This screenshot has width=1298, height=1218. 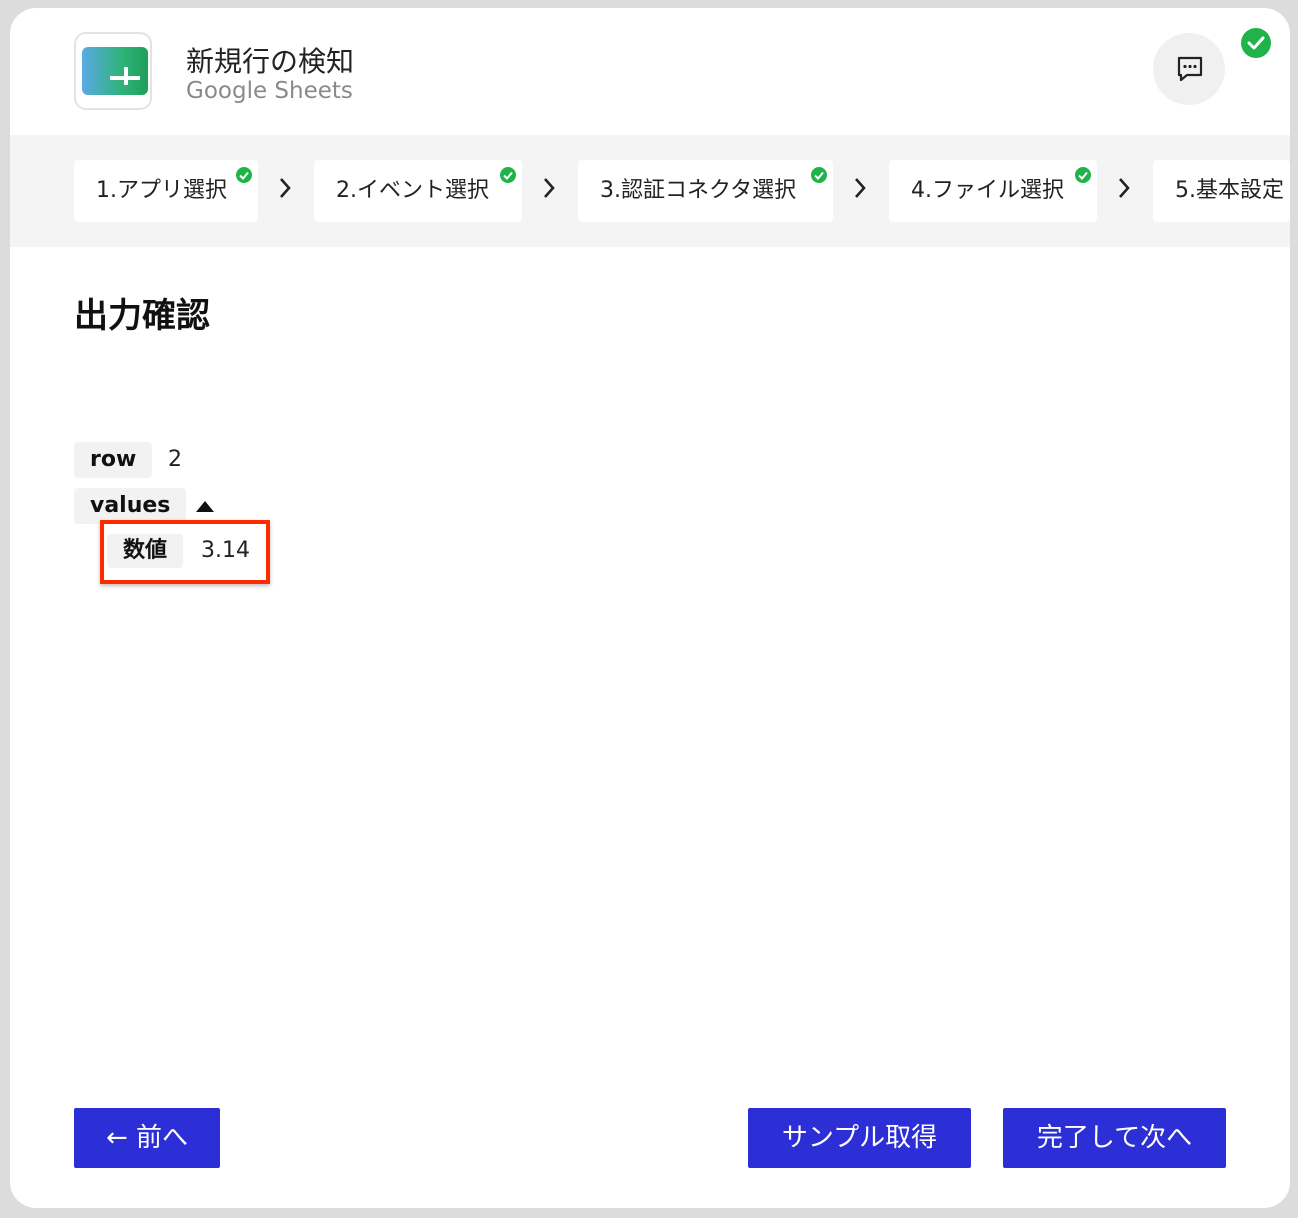 What do you see at coordinates (269, 91) in the screenshot?
I see `page-header-subtitle: Google Sheets` at bounding box center [269, 91].